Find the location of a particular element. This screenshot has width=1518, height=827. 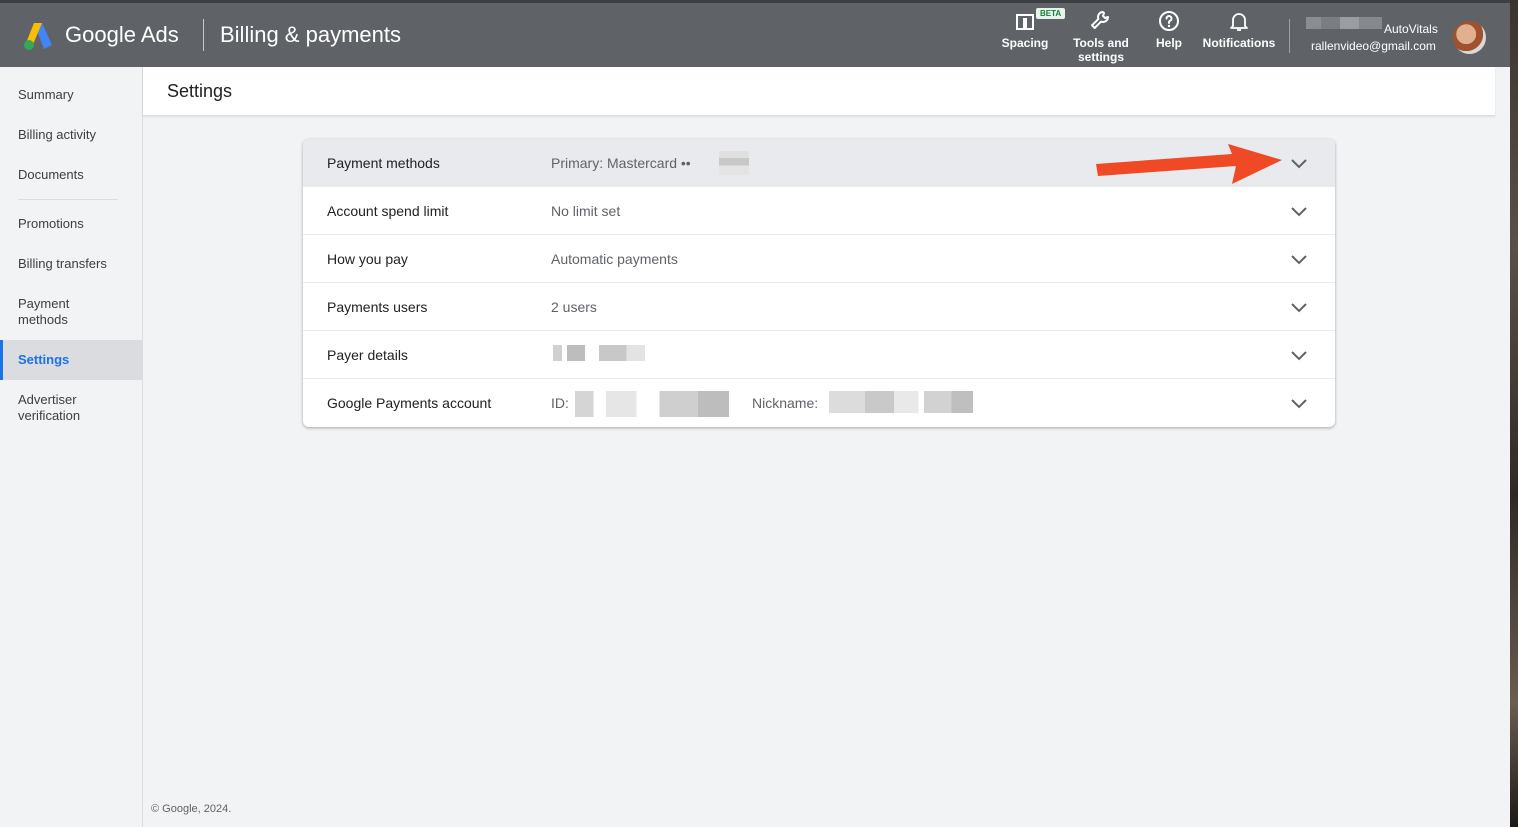

brand-name: Google Ads is located at coordinates (122, 35).